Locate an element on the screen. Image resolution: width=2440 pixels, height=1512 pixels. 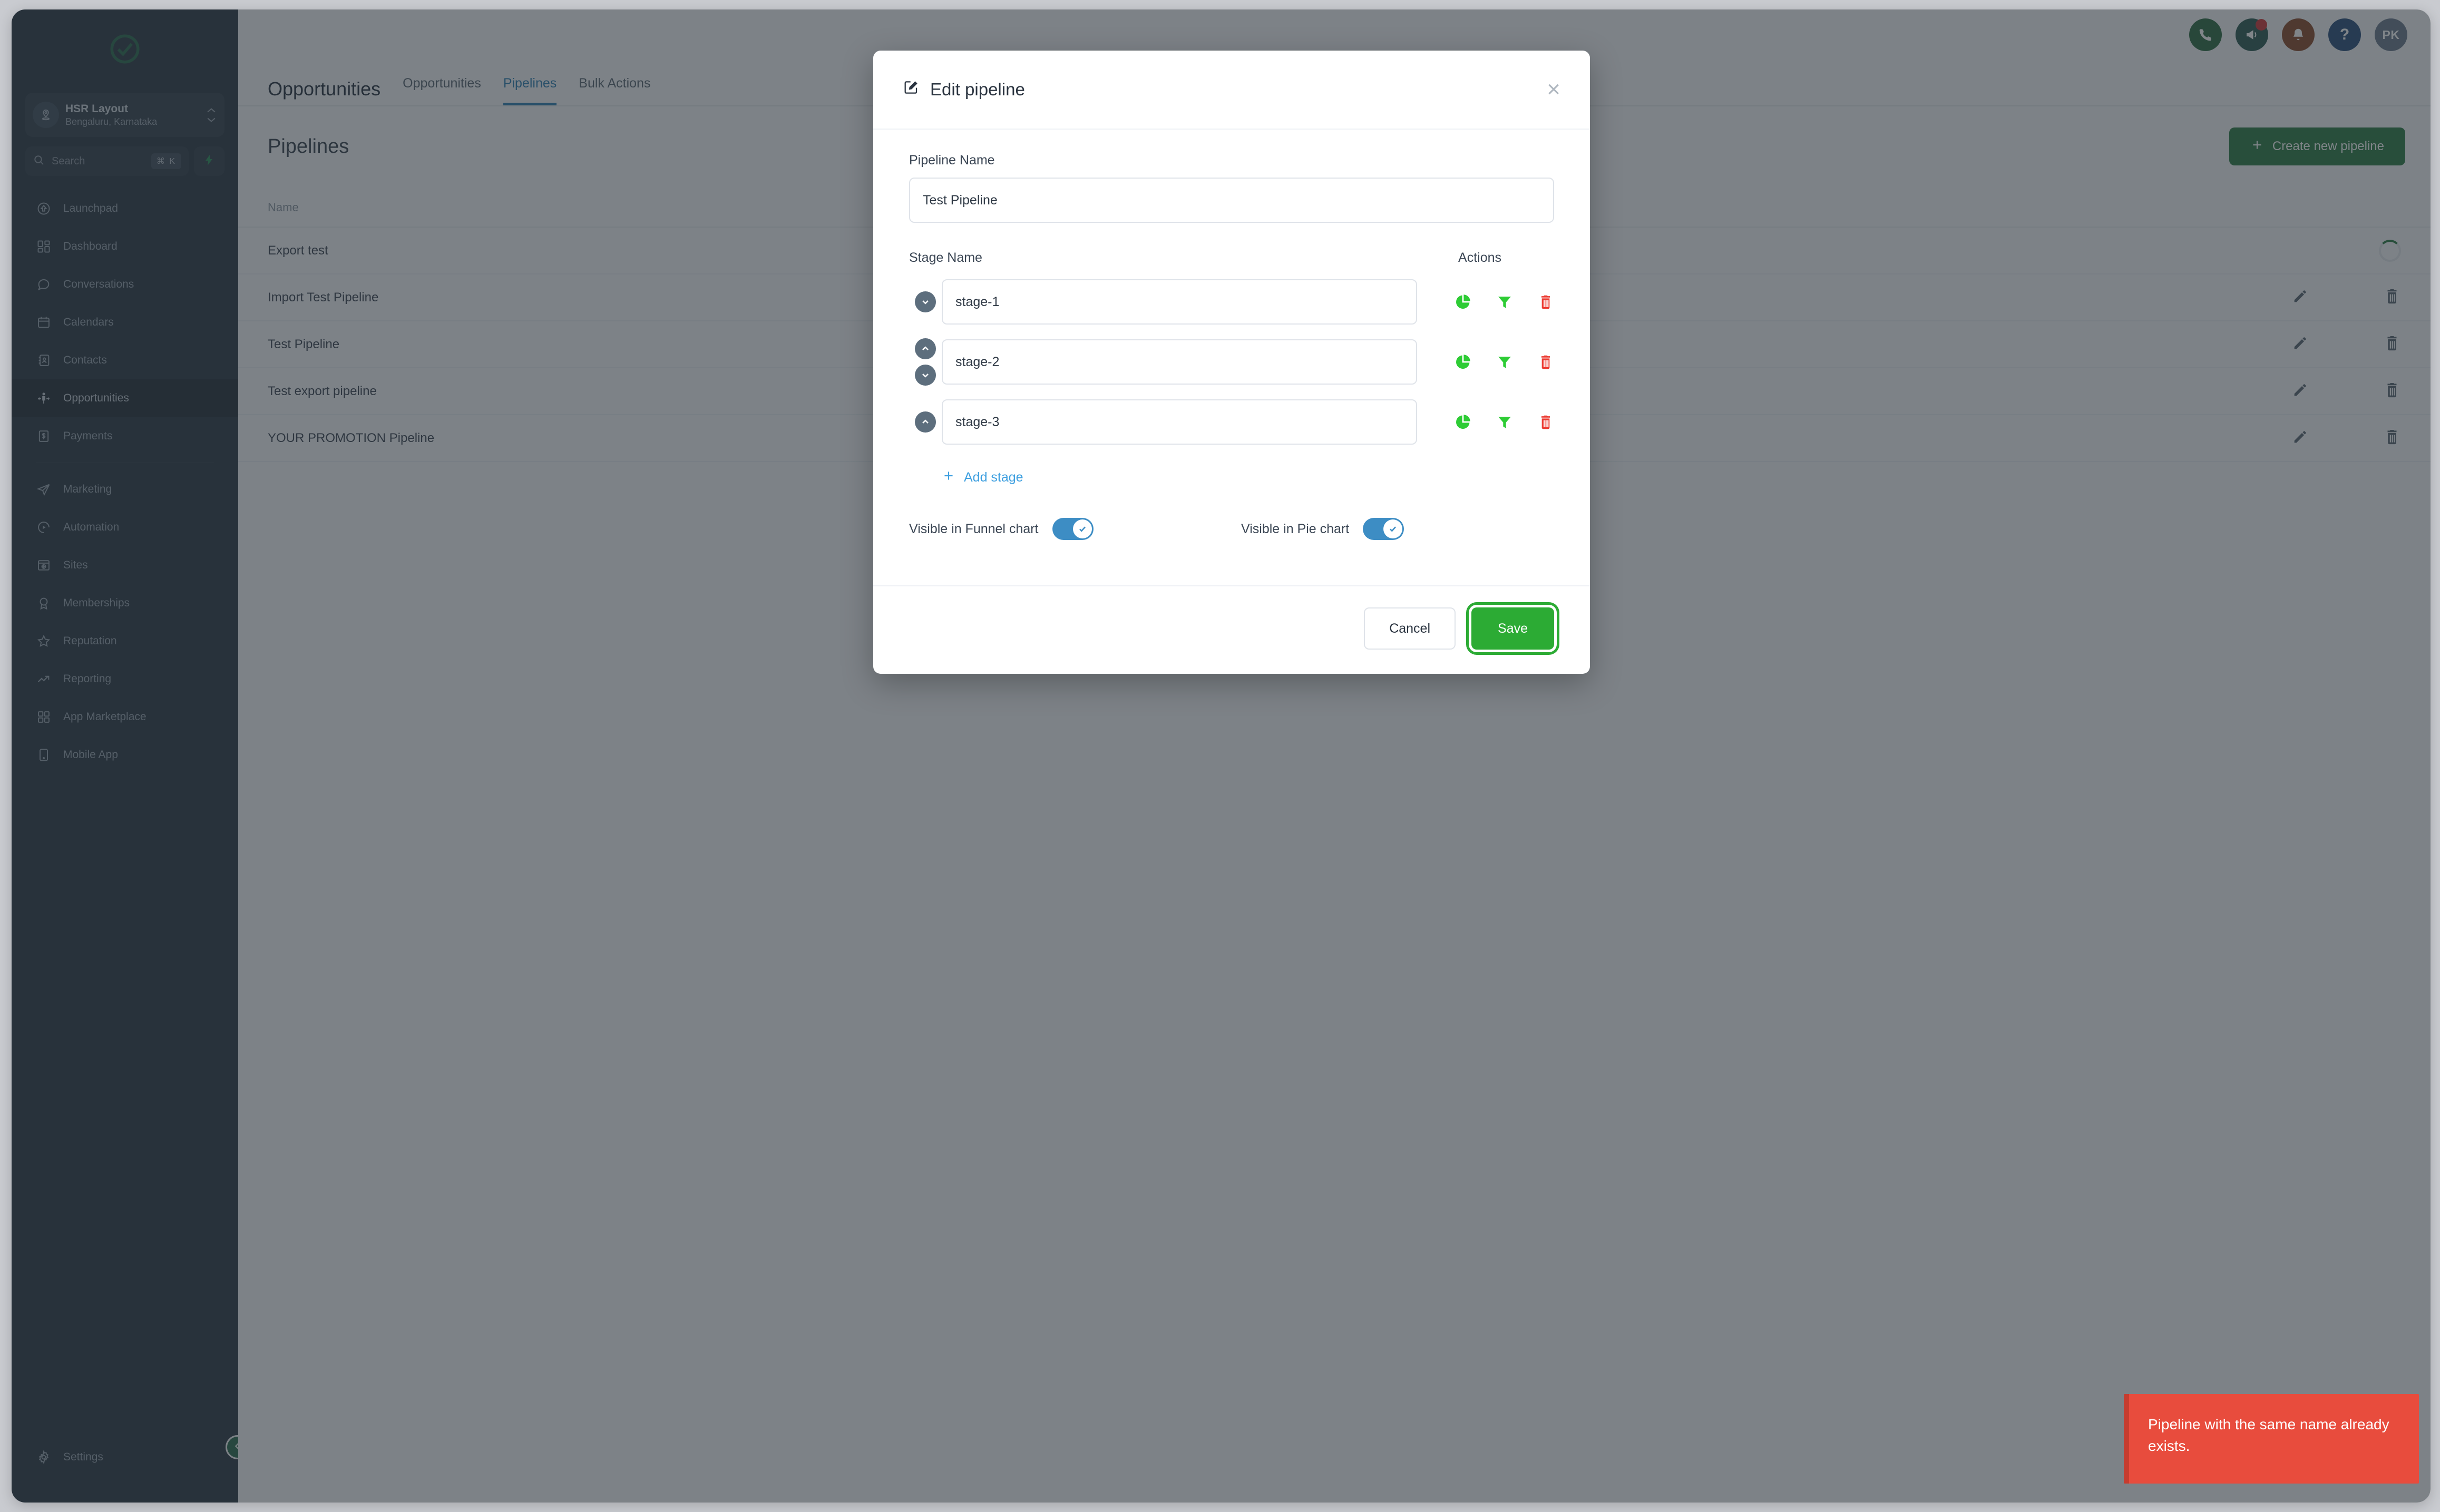
funnel-chart-toggle-label: Visible in Funnel chart is located at coordinates (974, 528).